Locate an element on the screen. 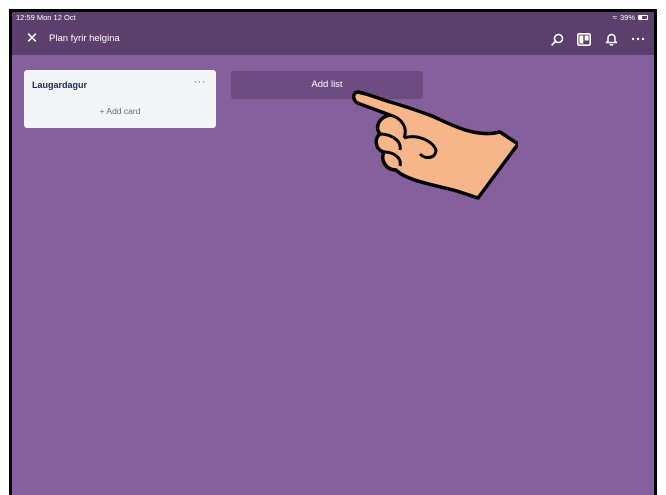 The height and width of the screenshot is (495, 666). search-icon is located at coordinates (557, 39).